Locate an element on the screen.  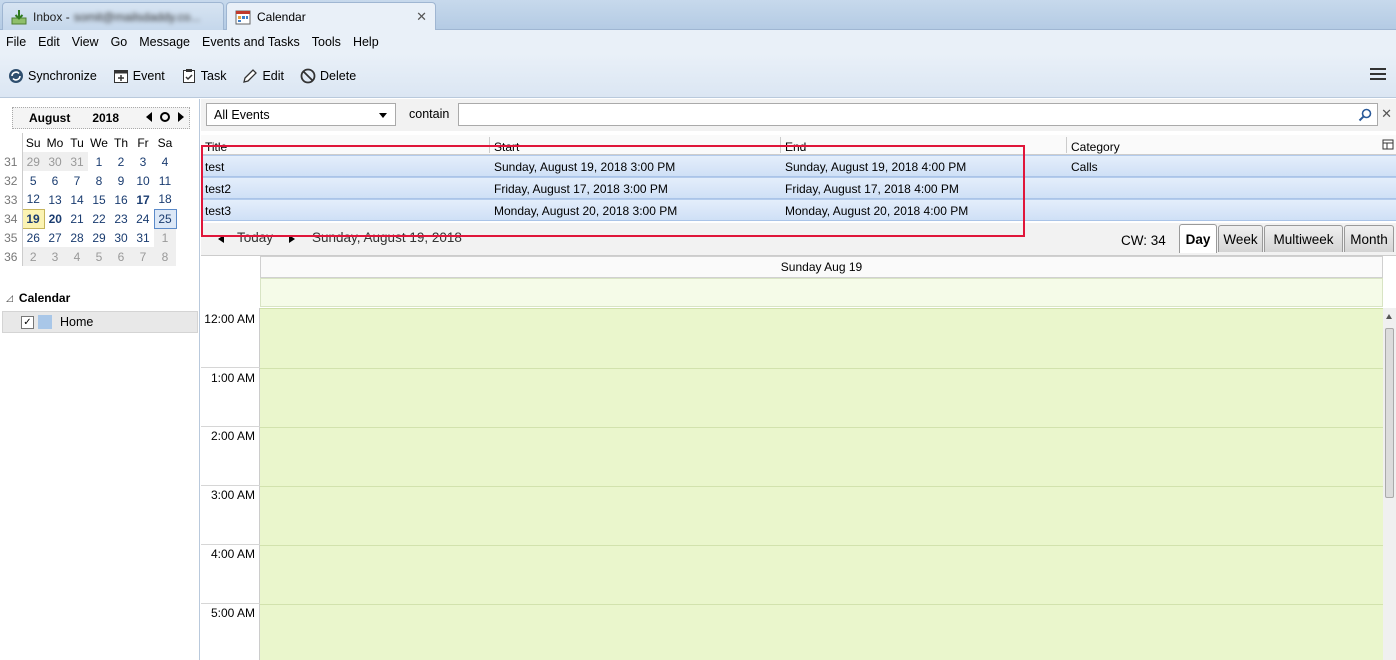
mini-day: 26 is located at coordinates (33, 237).